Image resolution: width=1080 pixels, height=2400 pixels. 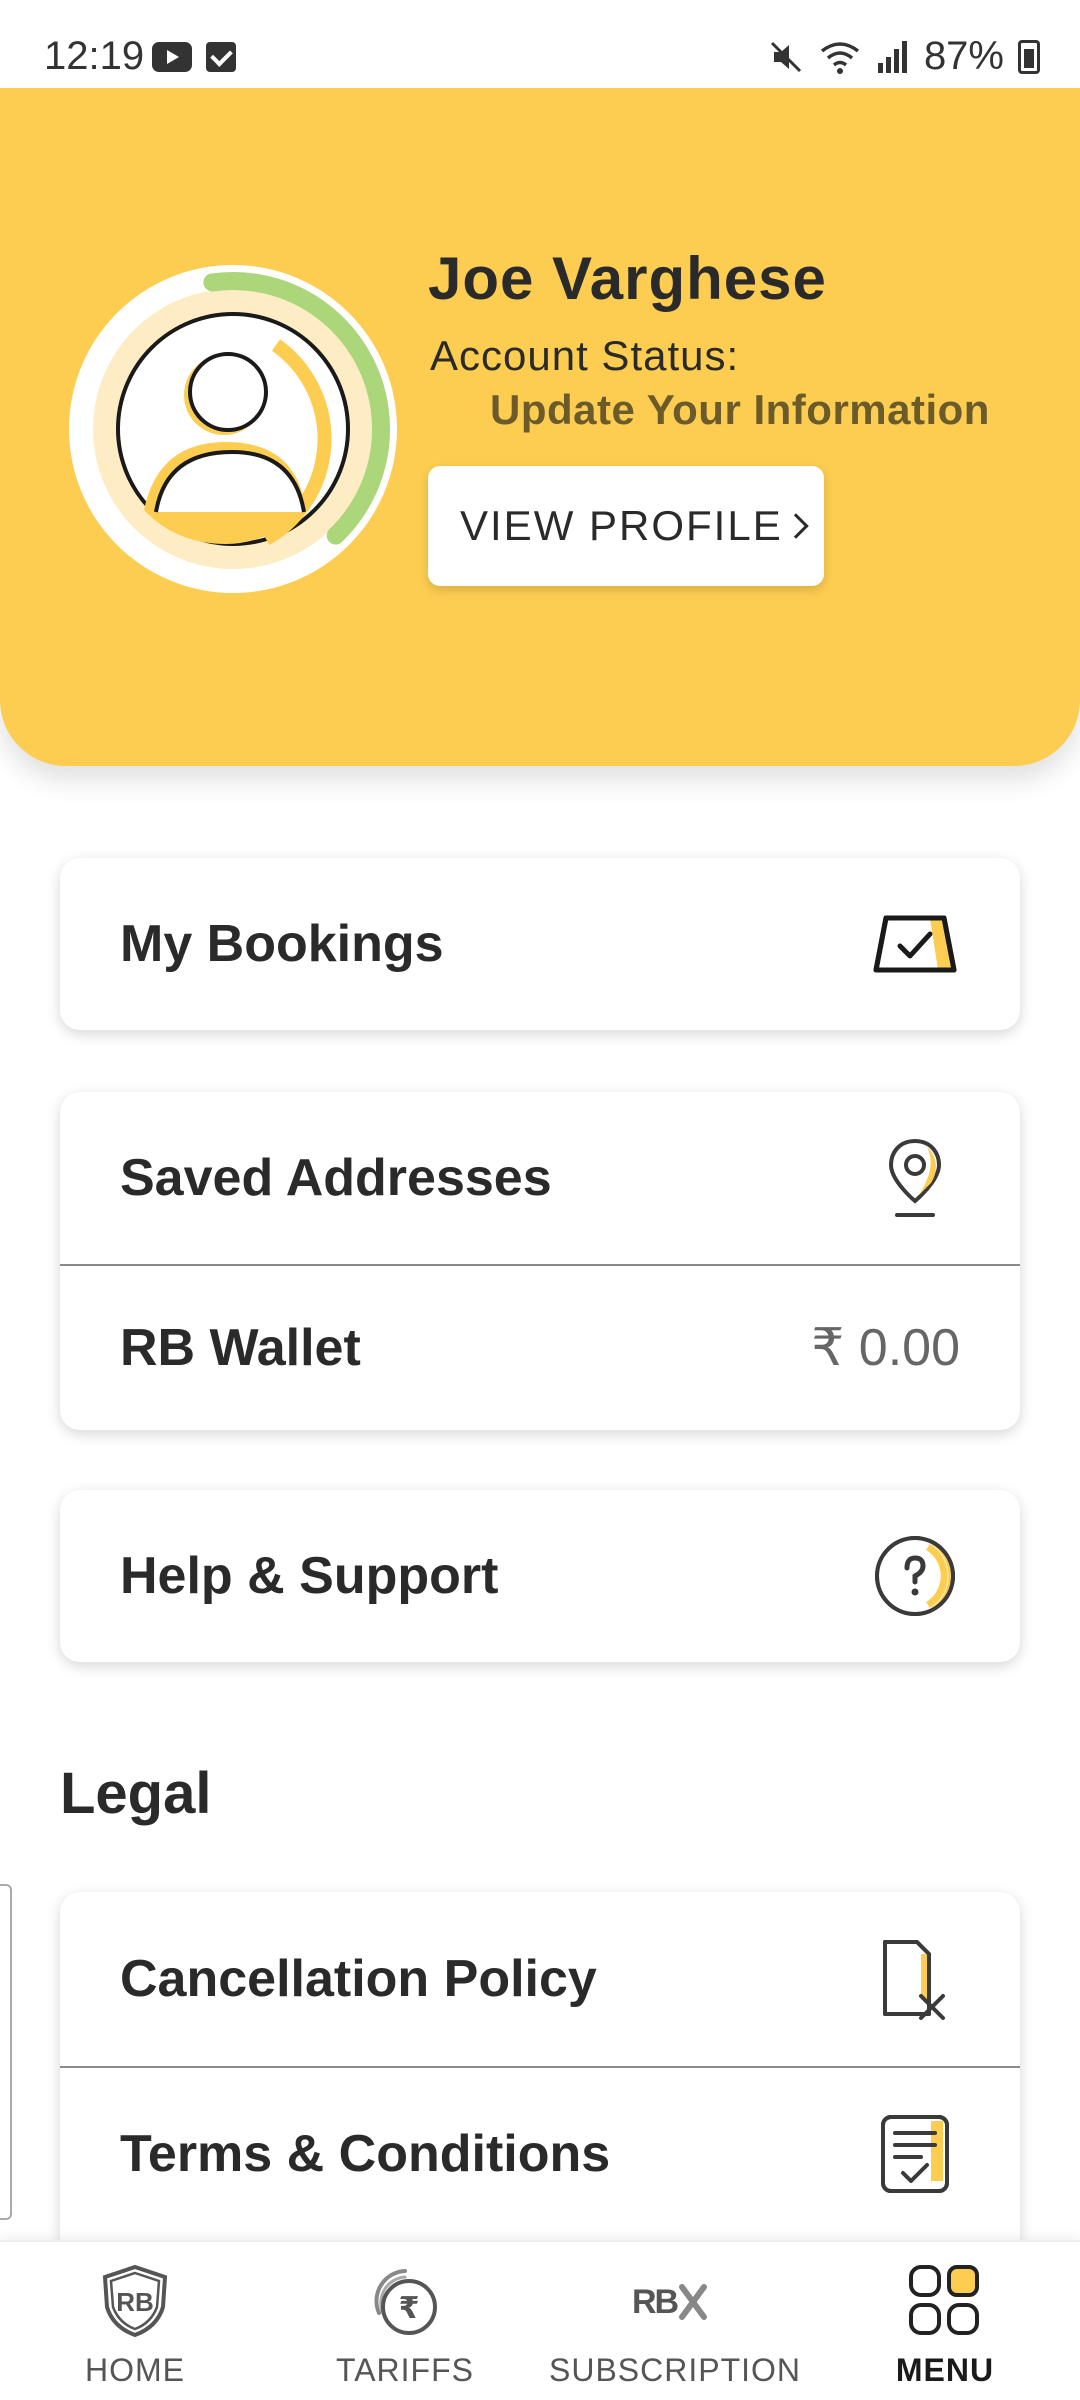 I want to click on question-circle-icon, so click(x=915, y=1576).